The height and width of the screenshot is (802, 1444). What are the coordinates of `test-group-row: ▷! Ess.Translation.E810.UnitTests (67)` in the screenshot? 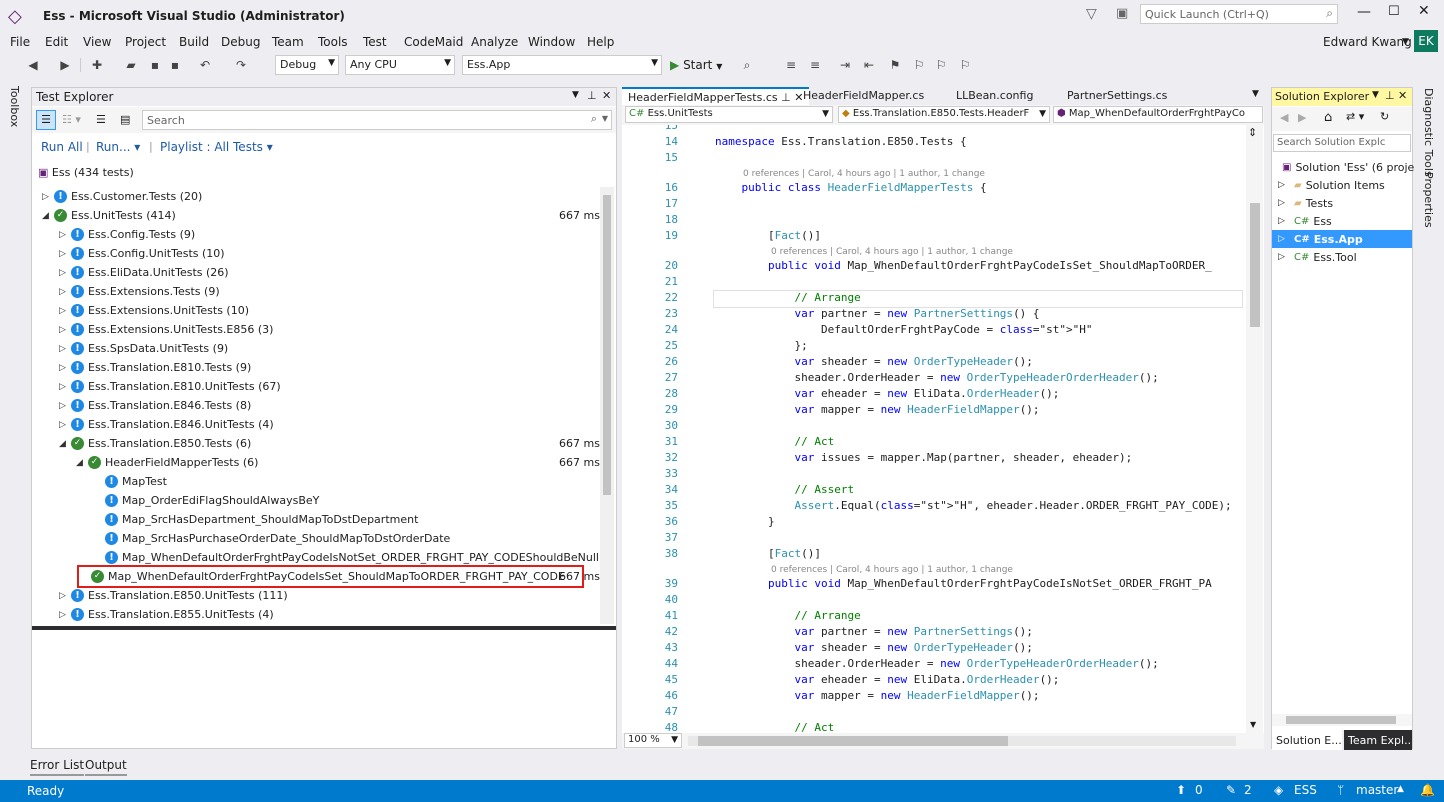 It's located at (329, 386).